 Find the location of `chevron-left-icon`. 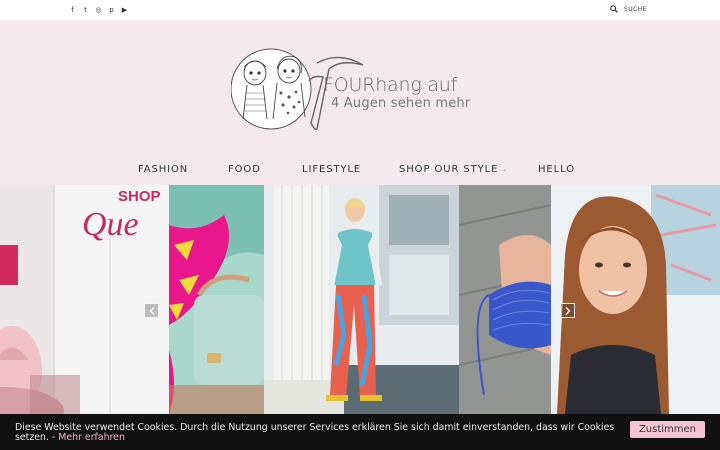

chevron-left-icon is located at coordinates (151, 310).